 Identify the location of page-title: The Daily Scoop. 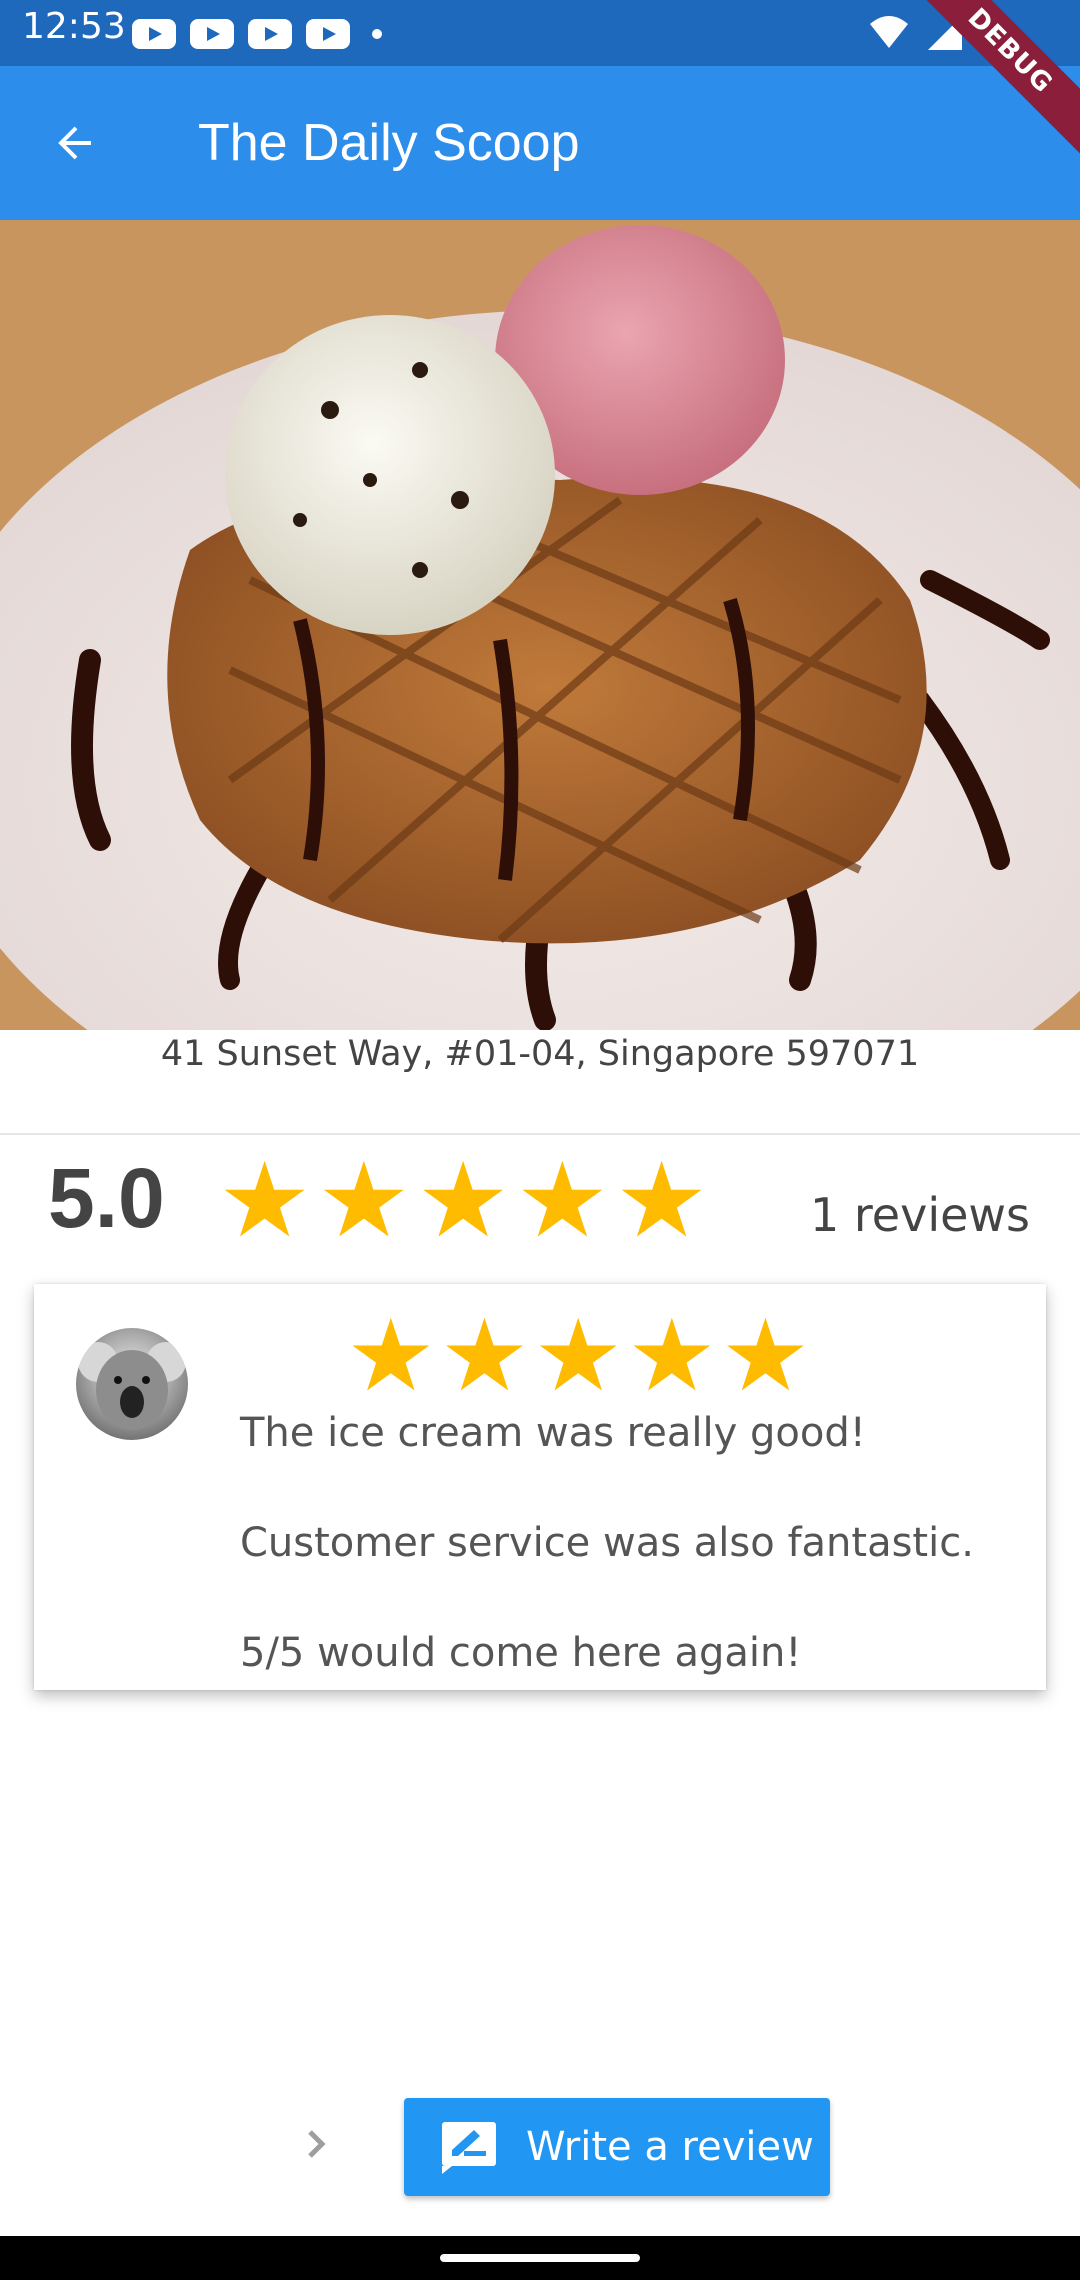
(389, 143).